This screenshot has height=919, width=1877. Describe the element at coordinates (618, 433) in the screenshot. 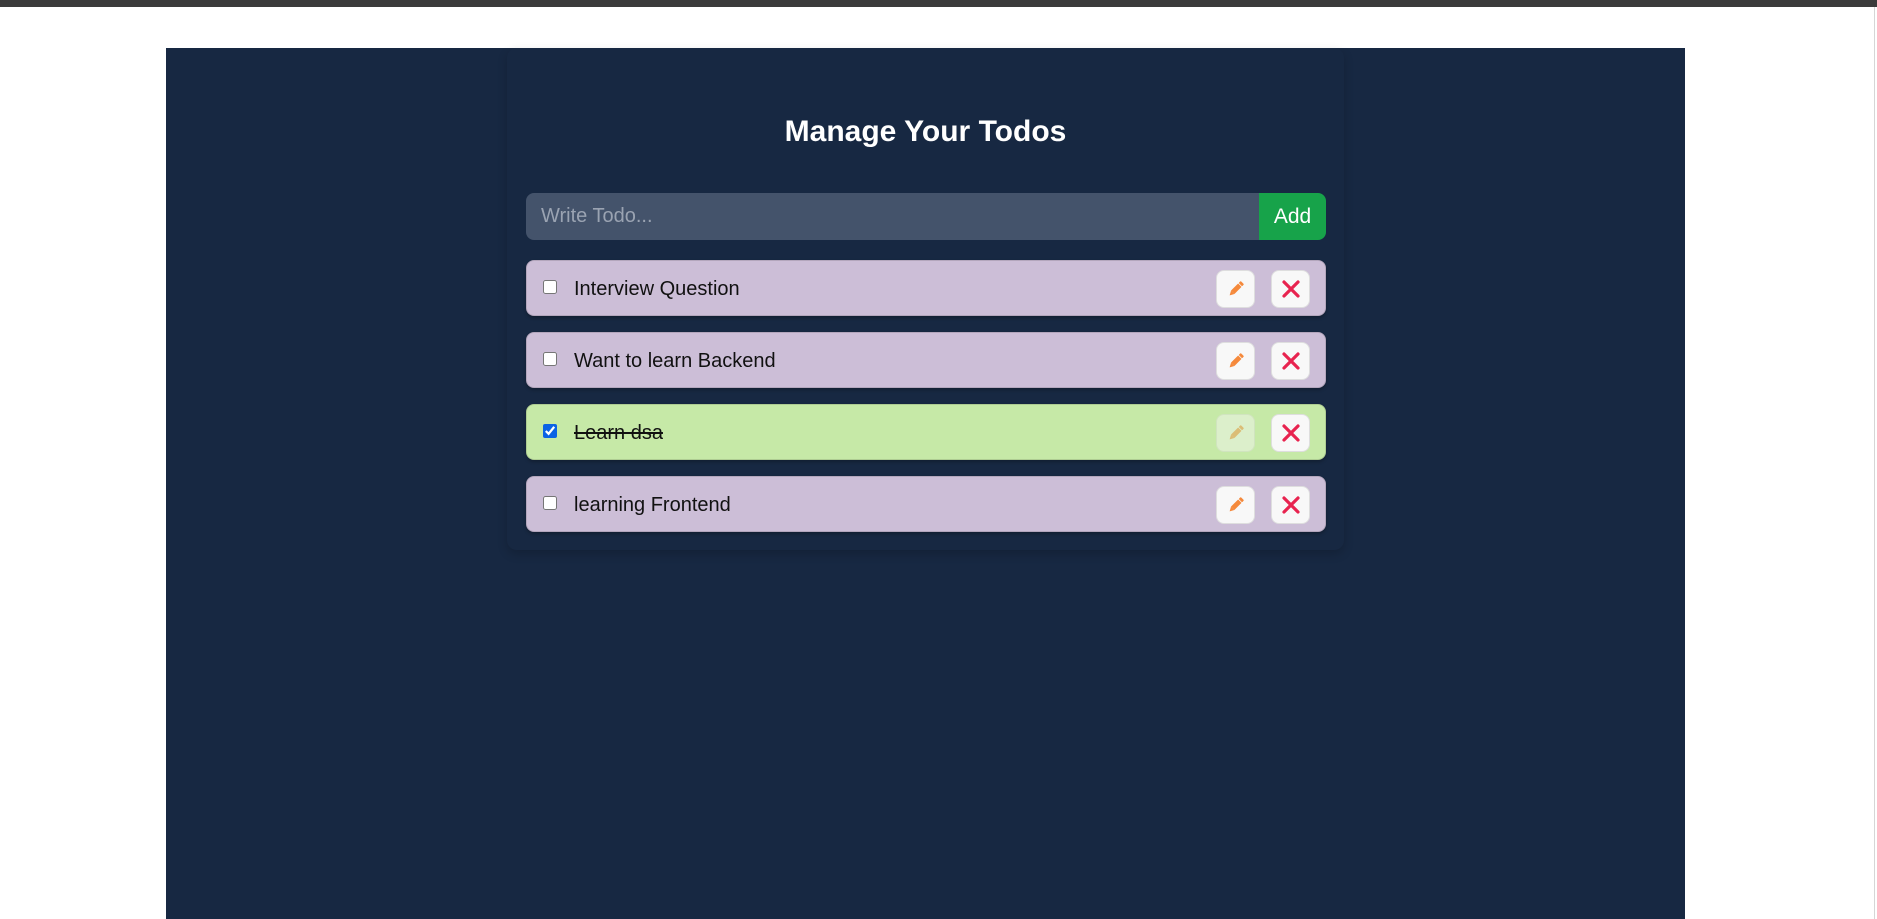

I see `todo-text: Learn dsa` at that location.